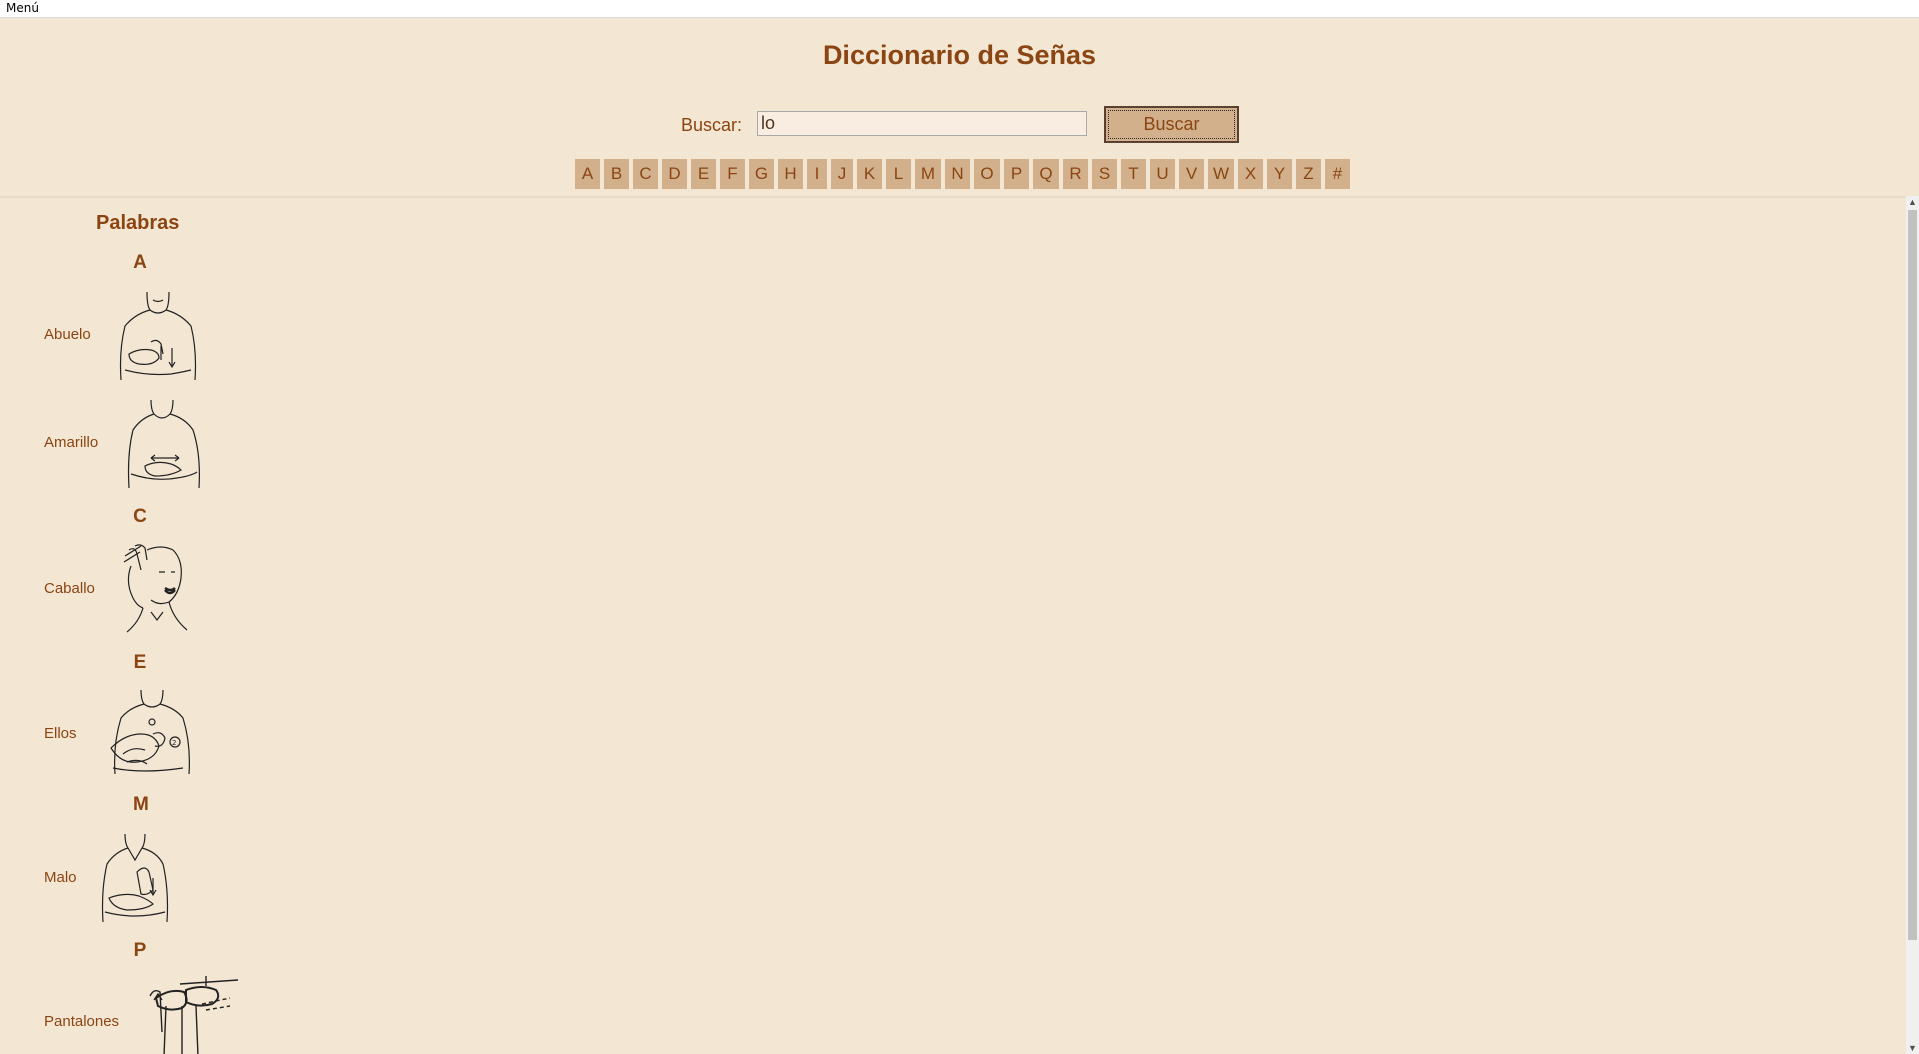  Describe the element at coordinates (898, 174) in the screenshot. I see `letter-link-l: L` at that location.